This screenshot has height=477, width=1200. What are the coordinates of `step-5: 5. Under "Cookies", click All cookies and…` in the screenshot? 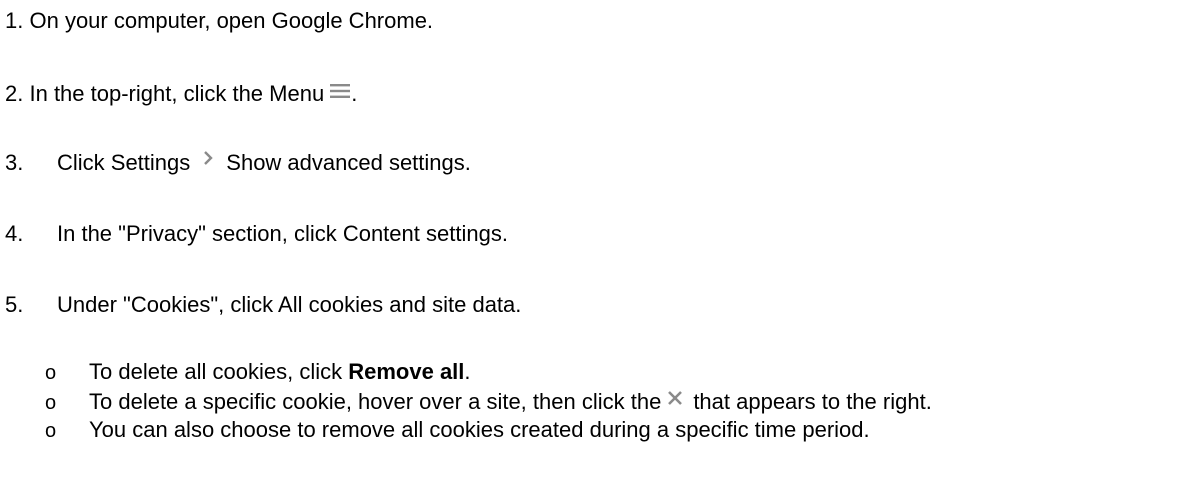 It's located at (263, 305).